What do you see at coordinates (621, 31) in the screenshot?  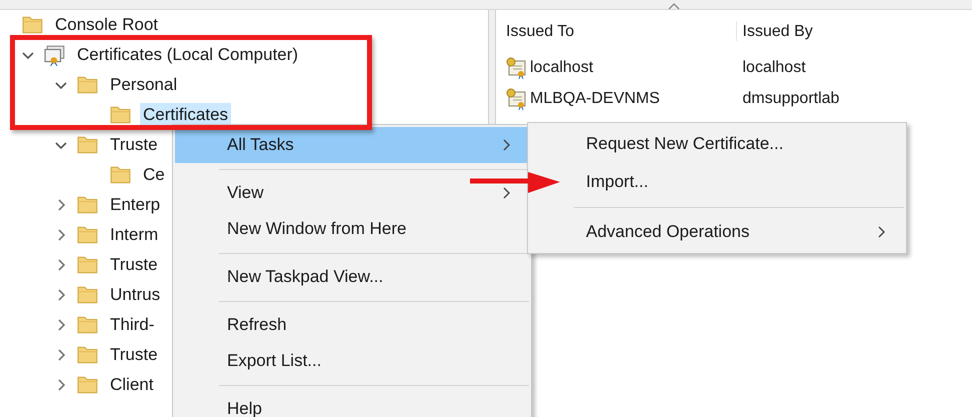 I see `column-header: Issued To` at bounding box center [621, 31].